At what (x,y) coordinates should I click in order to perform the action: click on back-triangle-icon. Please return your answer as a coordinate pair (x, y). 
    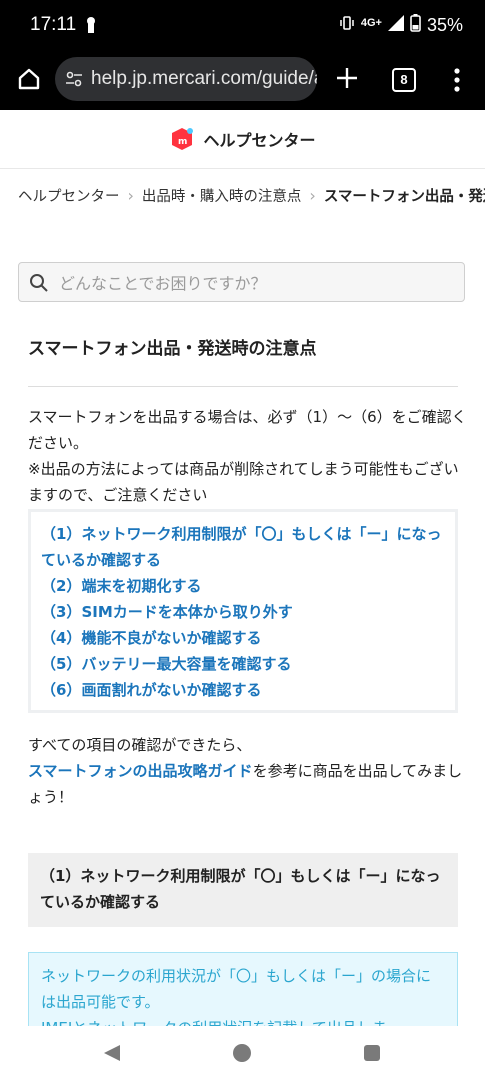
    Looking at the image, I should click on (112, 1053).